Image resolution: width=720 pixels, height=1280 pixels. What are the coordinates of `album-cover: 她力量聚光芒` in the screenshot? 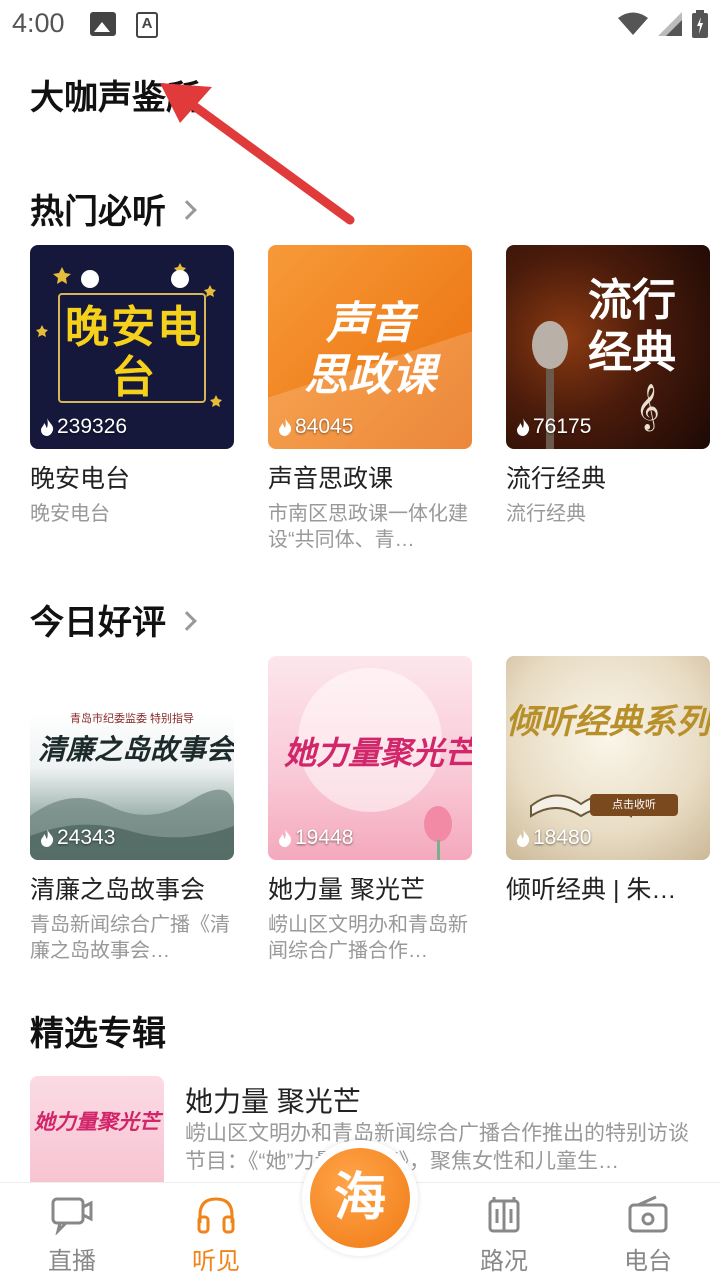 It's located at (97, 1131).